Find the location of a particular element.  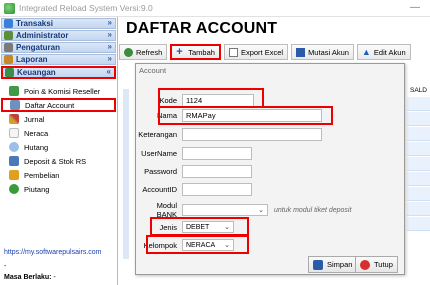

refresh-label: Refresh is located at coordinates (149, 52).